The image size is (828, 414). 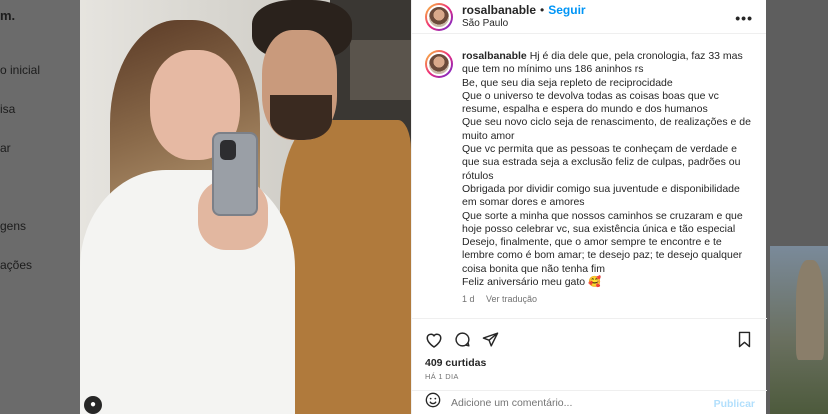 What do you see at coordinates (235, 174) in the screenshot?
I see `photo-phone` at bounding box center [235, 174].